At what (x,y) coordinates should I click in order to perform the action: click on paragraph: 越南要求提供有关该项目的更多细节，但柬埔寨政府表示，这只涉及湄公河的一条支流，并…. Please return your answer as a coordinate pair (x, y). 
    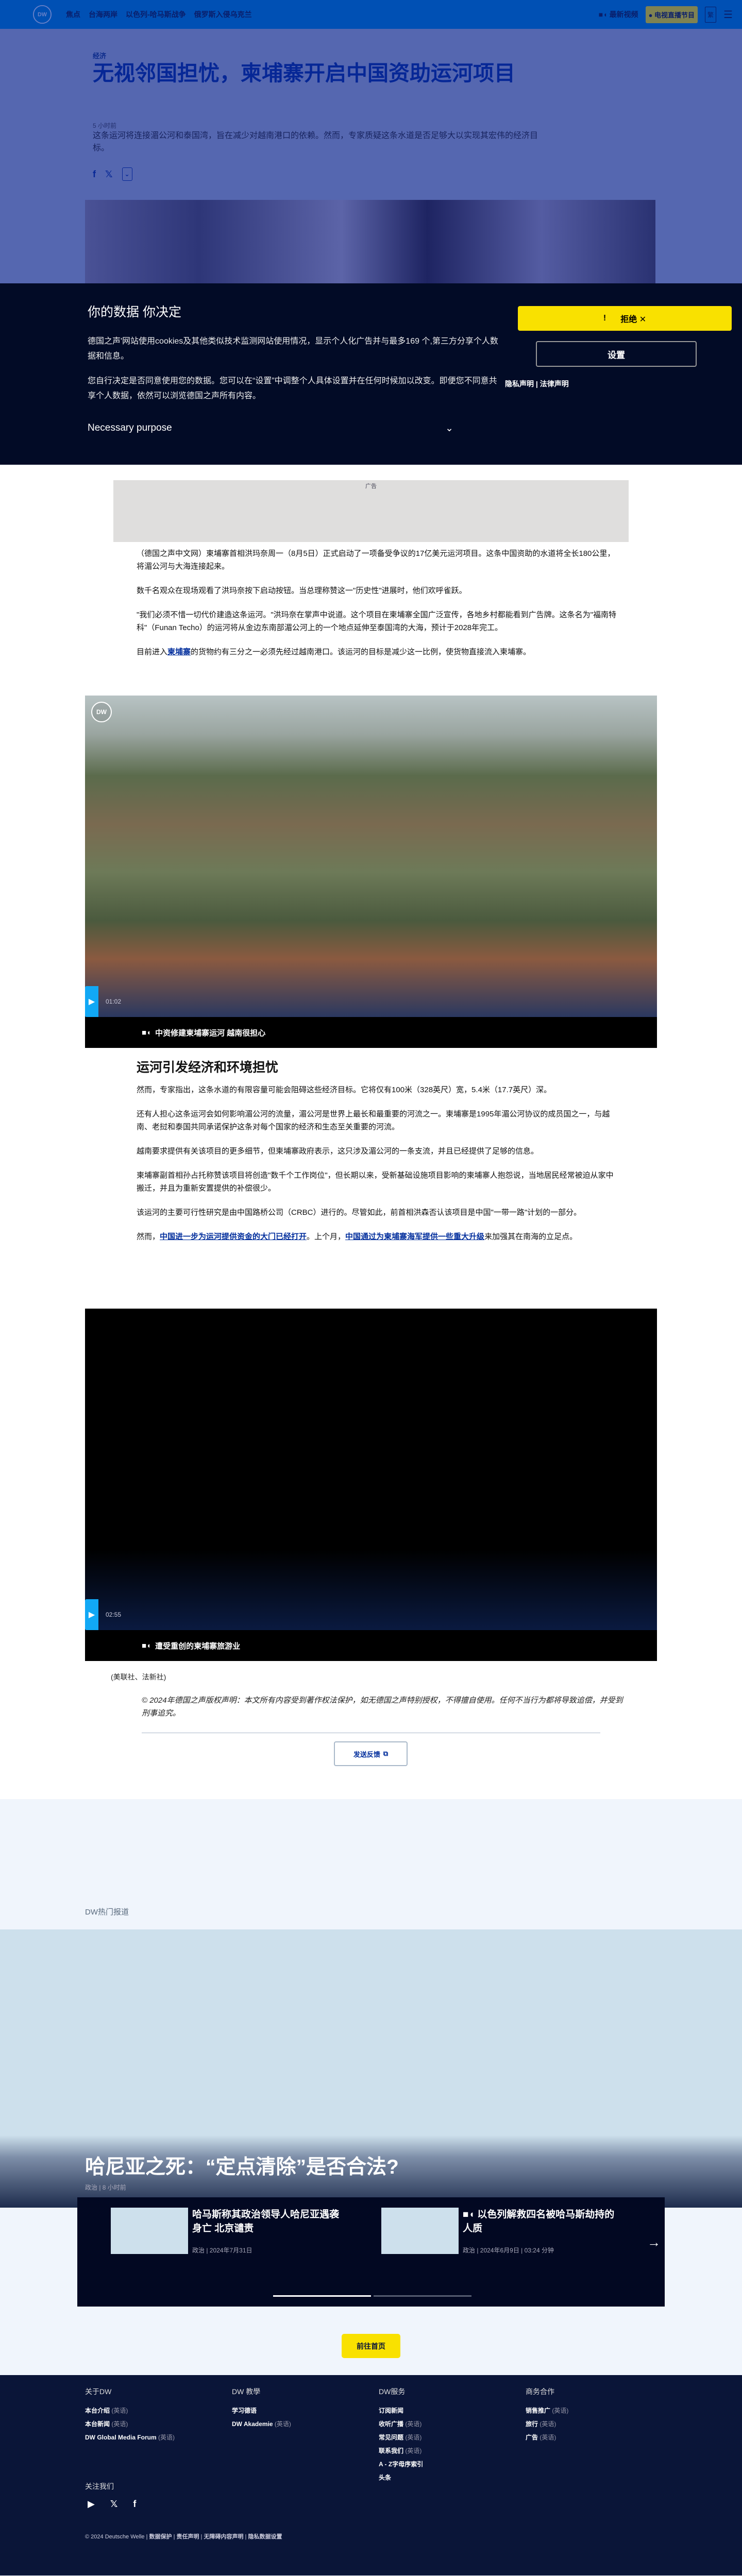
    Looking at the image, I should click on (338, 1151).